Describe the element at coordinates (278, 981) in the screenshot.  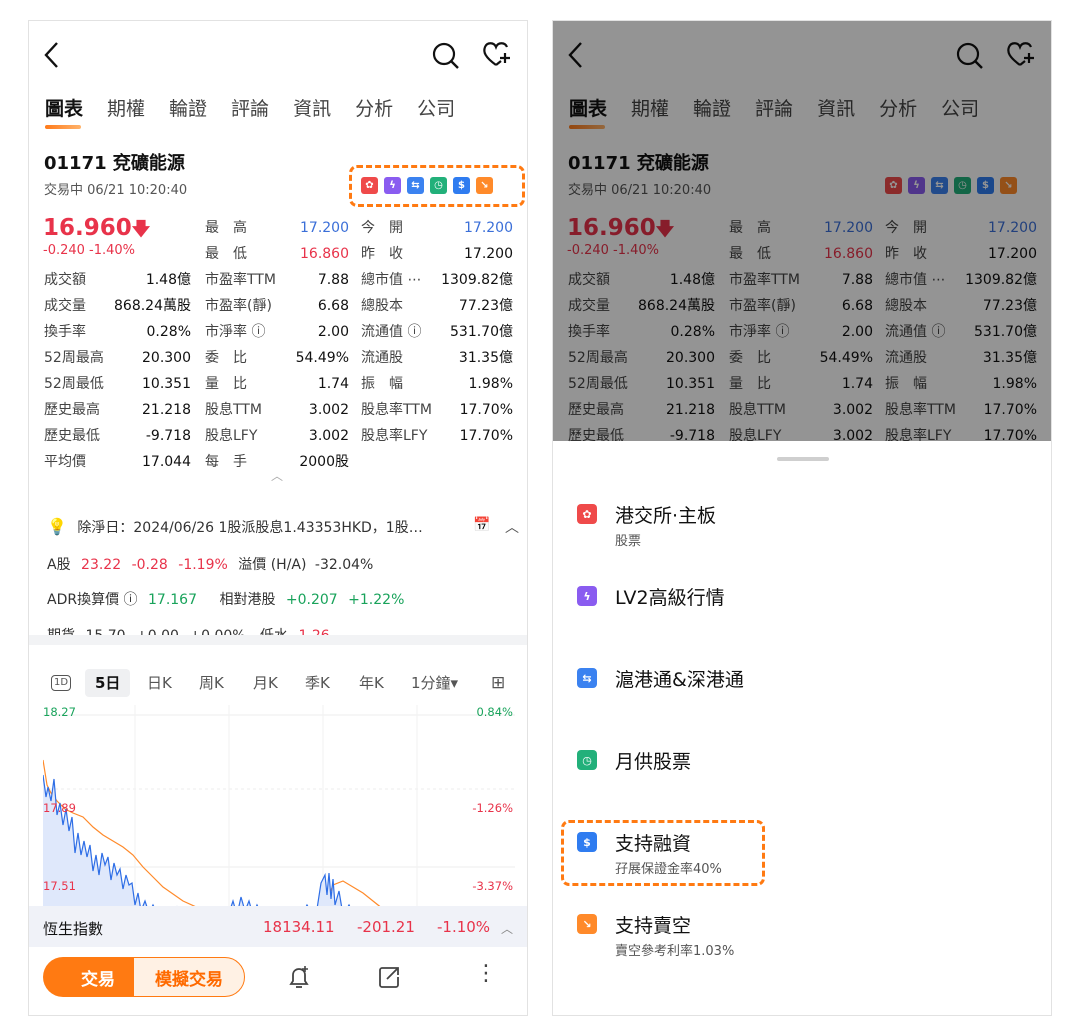
I see `bottom-action-bar: 交易 模擬交易 ⋮` at that location.